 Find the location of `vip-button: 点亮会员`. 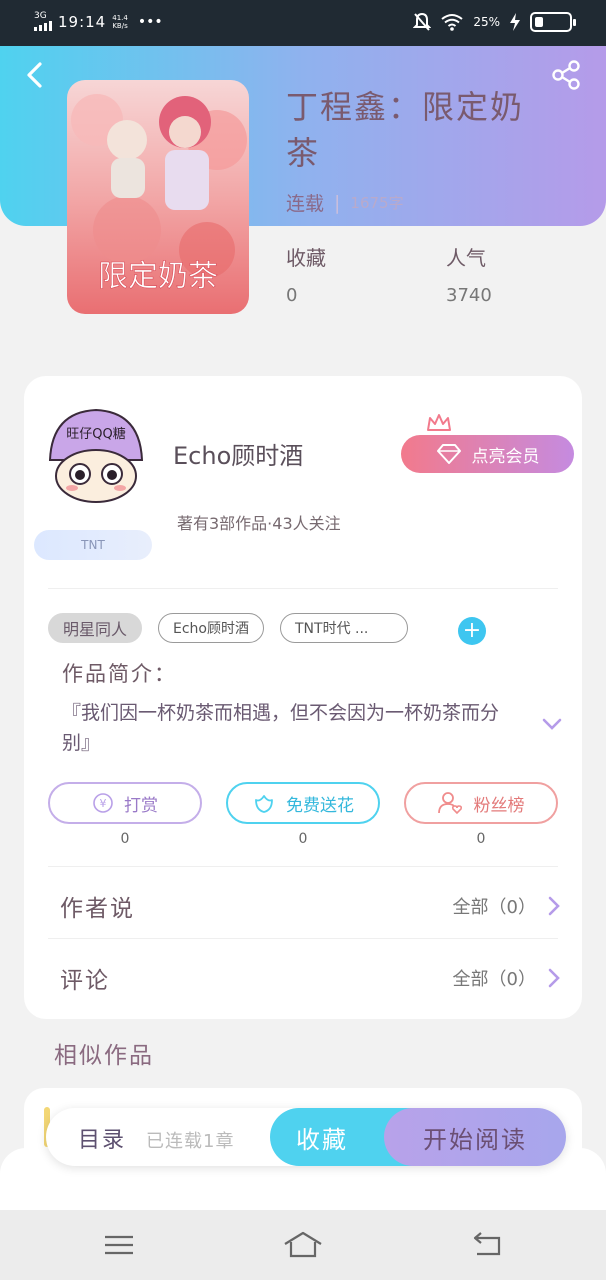

vip-button: 点亮会员 is located at coordinates (487, 454).